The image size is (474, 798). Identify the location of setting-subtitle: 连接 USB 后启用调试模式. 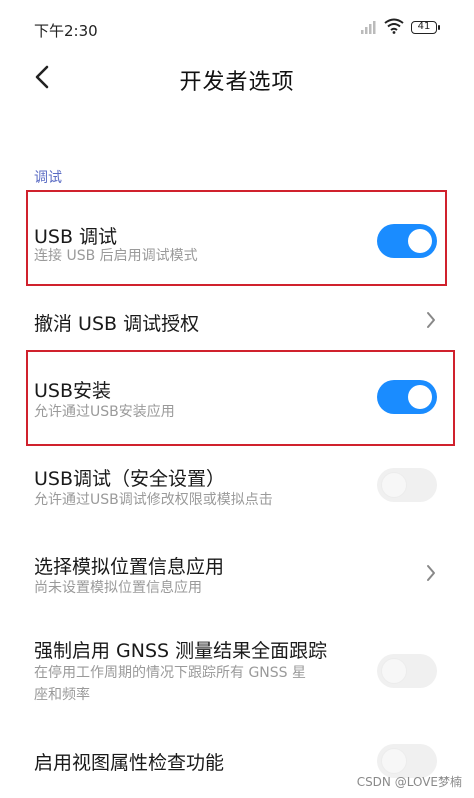
(116, 256).